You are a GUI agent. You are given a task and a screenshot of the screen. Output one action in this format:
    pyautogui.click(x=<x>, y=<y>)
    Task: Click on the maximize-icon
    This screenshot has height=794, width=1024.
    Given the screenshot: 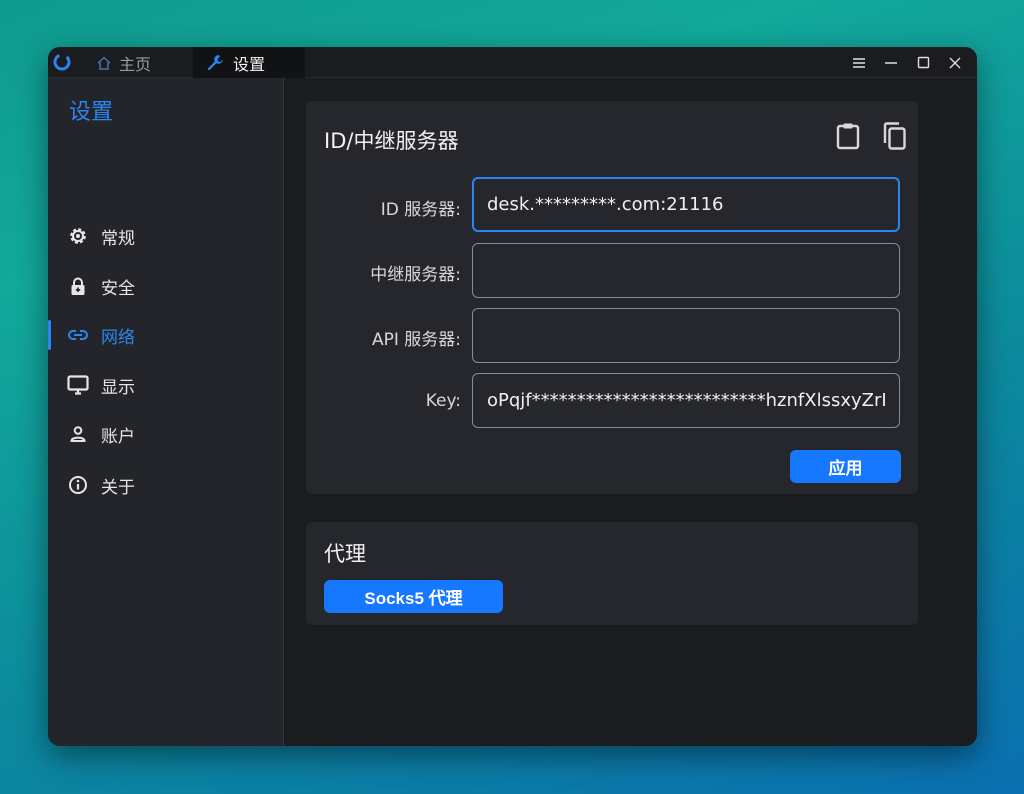 What is the action you would take?
    pyautogui.click(x=923, y=62)
    